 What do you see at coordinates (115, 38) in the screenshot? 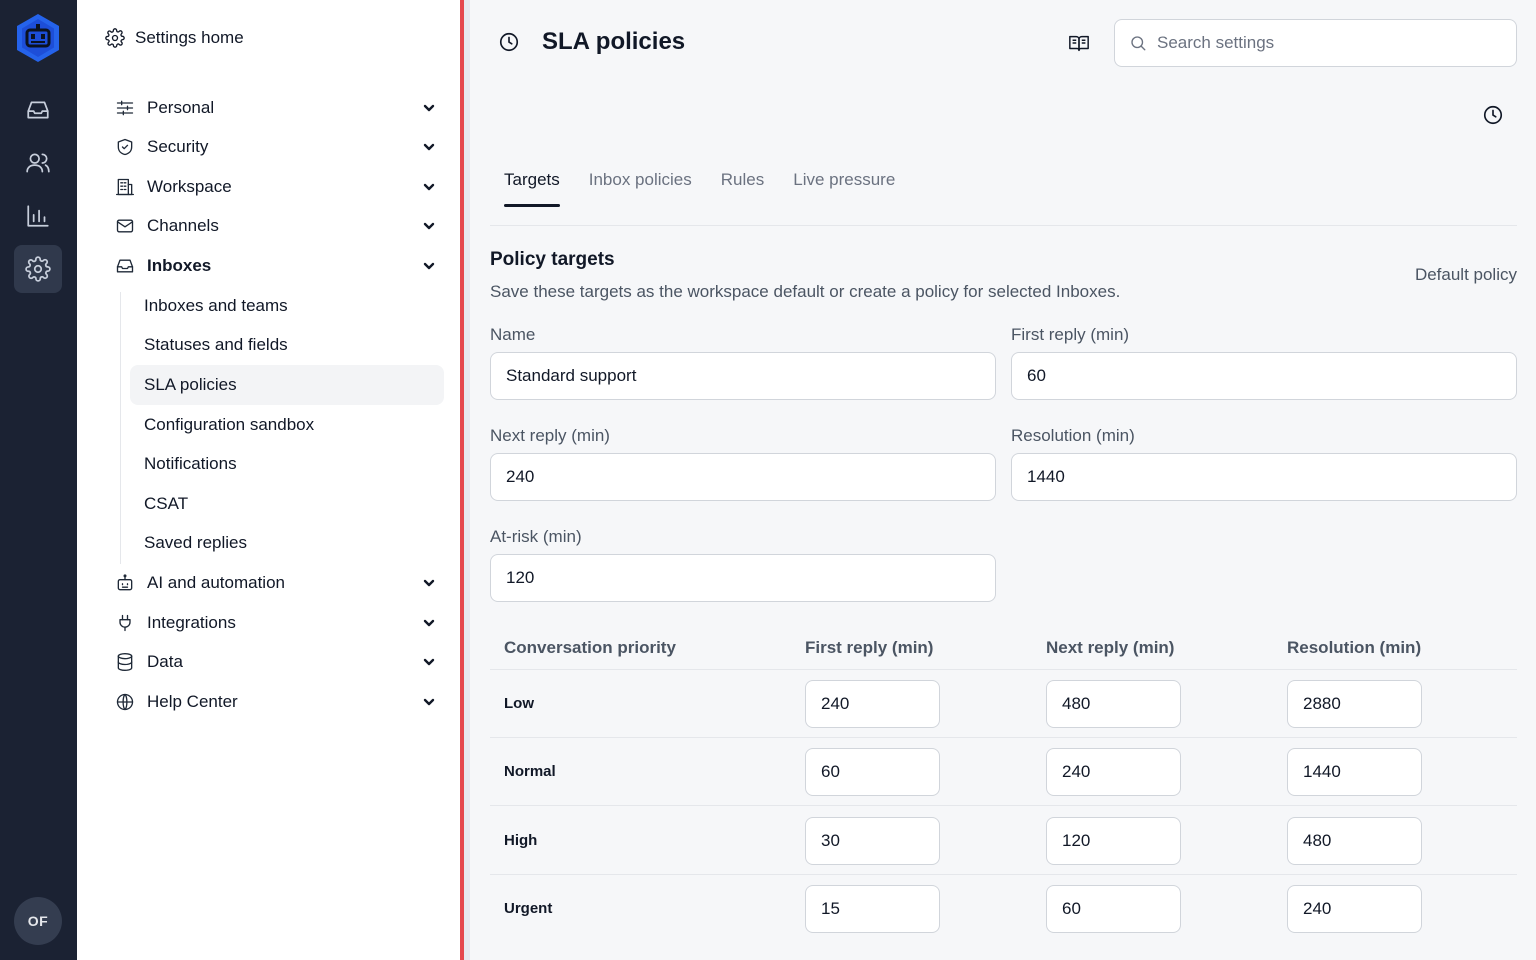
I see `gear-icon` at bounding box center [115, 38].